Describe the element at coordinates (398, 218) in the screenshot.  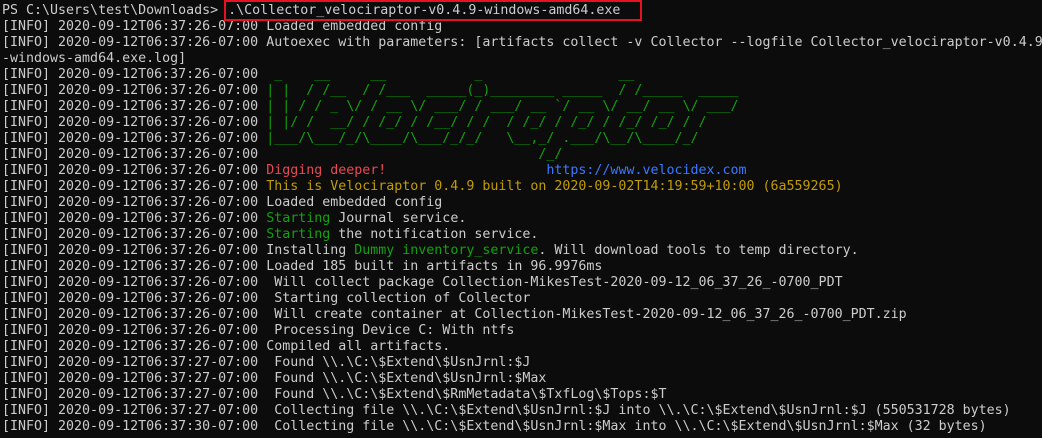
I see `log-message: Journal service.` at that location.